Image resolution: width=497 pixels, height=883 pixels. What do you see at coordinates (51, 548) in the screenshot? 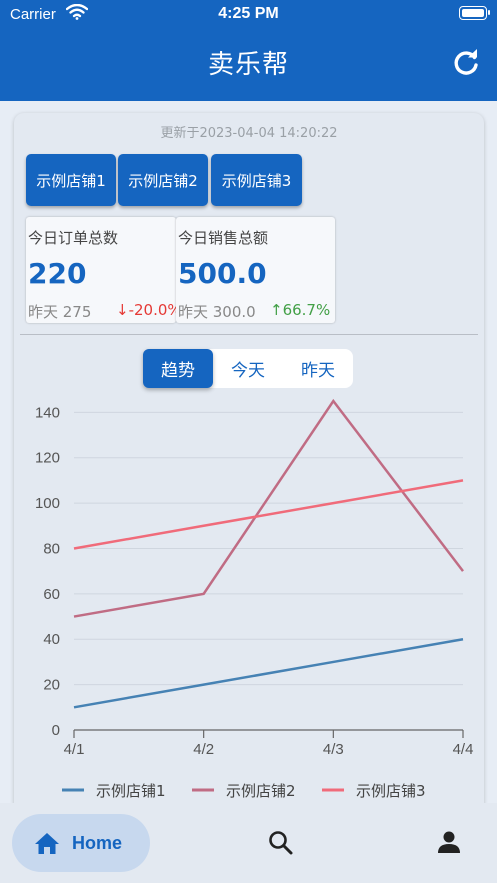
I see `y-tick-label: 80` at bounding box center [51, 548].